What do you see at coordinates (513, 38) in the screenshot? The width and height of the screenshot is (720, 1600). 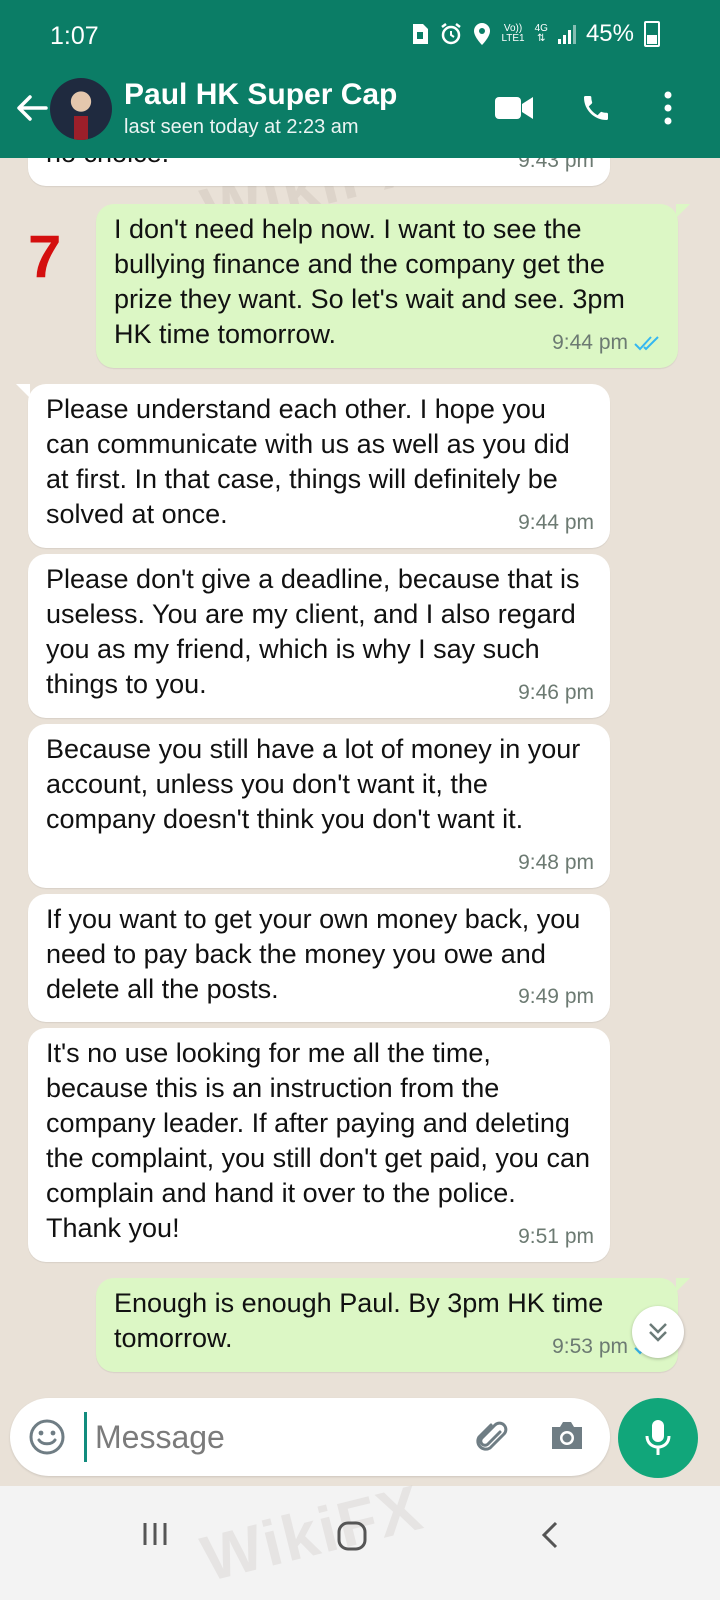 I see `lte-label: LTE1` at bounding box center [513, 38].